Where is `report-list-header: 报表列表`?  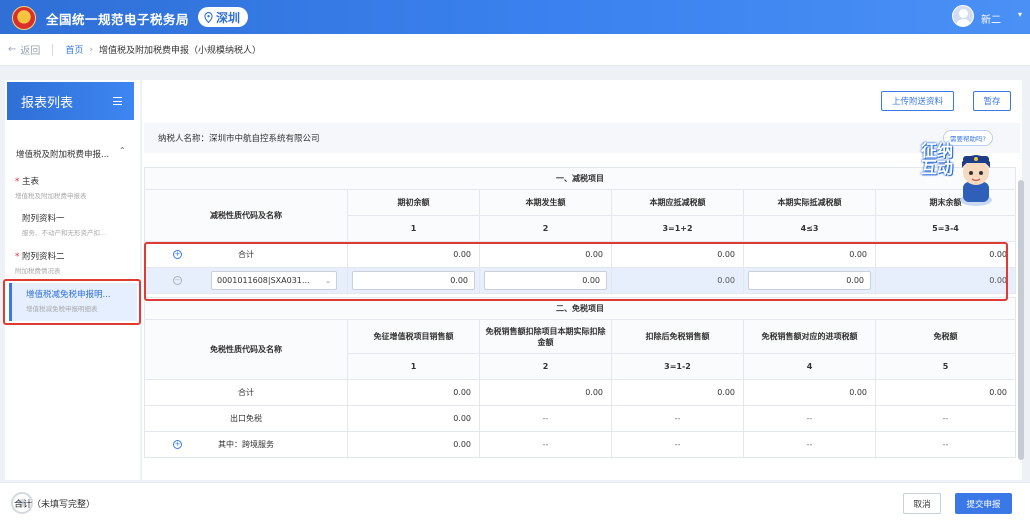
report-list-header: 报表列表 is located at coordinates (70, 101).